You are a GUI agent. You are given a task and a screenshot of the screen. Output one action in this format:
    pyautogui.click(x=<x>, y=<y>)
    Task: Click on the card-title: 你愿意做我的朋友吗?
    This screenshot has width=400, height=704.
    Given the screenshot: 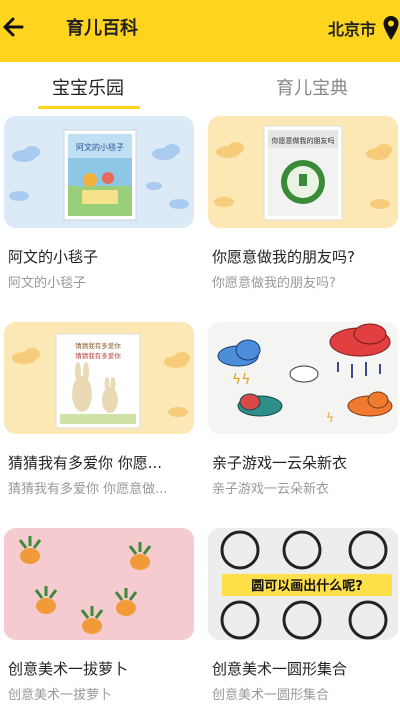 What is the action you would take?
    pyautogui.click(x=283, y=257)
    